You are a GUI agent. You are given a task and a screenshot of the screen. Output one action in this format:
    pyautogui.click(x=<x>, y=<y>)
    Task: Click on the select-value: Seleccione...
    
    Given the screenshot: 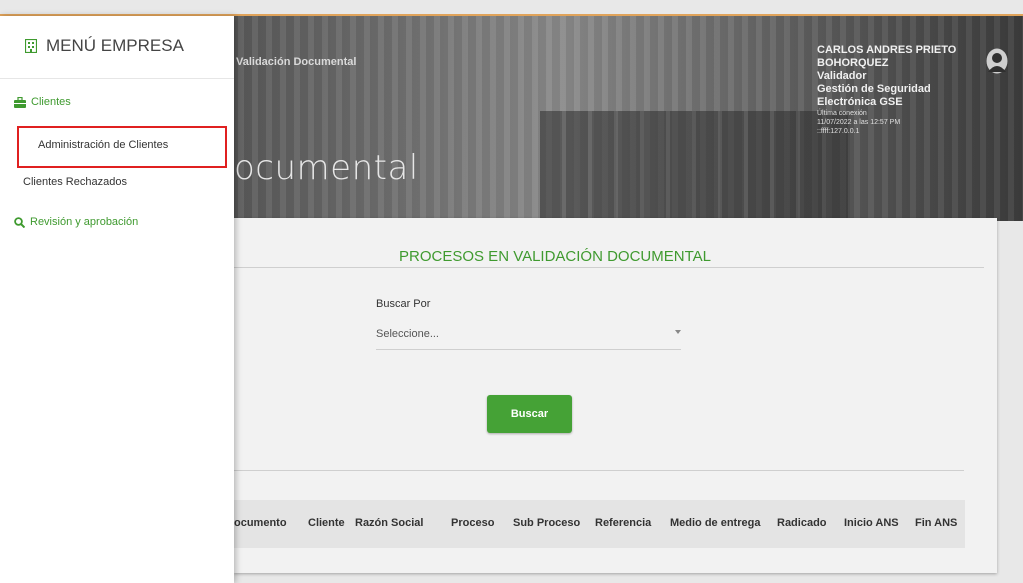 What is the action you would take?
    pyautogui.click(x=407, y=334)
    